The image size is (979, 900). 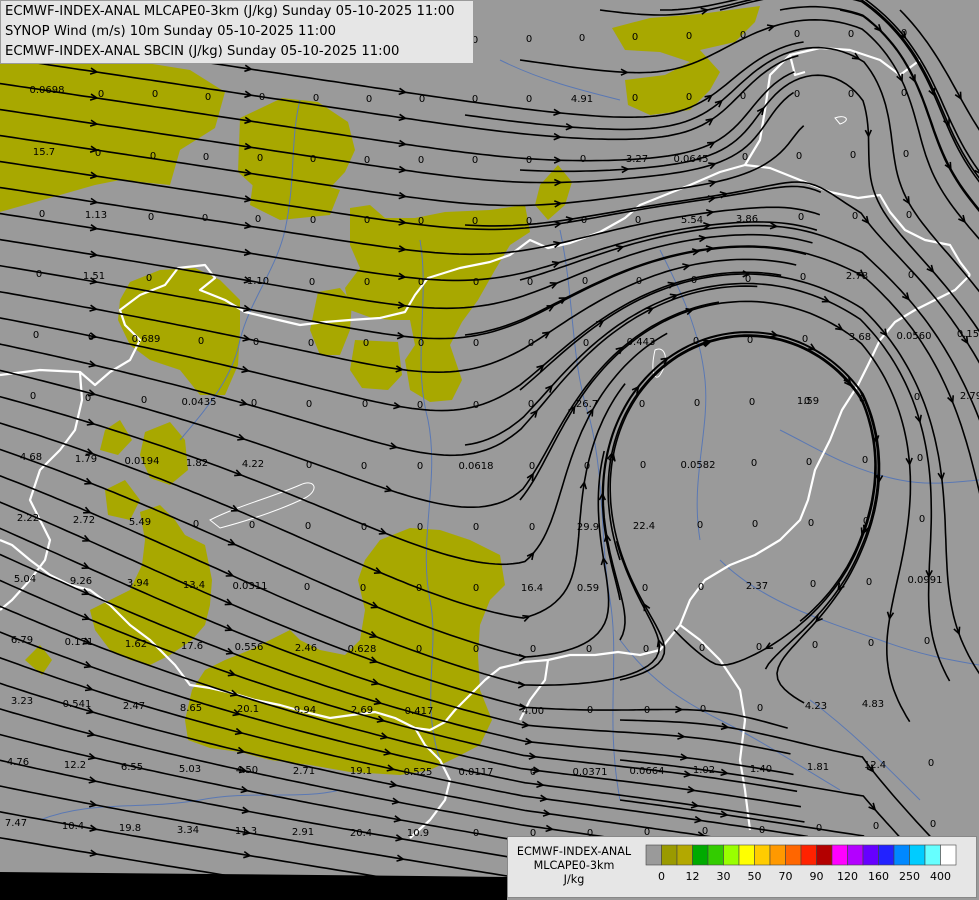 I want to click on sbcin-value-label: 1.81, so click(x=818, y=767).